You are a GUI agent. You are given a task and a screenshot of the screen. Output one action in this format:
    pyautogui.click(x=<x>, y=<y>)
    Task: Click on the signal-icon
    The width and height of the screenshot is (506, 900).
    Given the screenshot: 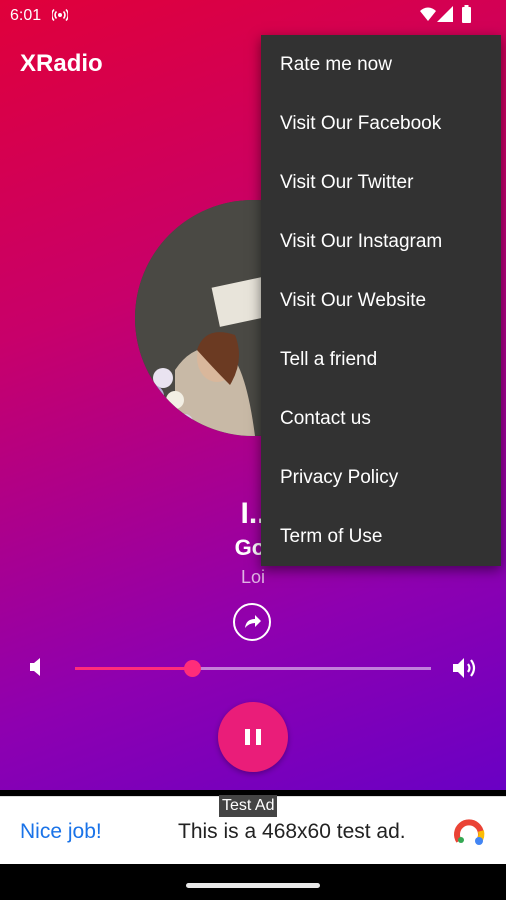 What is the action you would take?
    pyautogui.click(x=445, y=14)
    